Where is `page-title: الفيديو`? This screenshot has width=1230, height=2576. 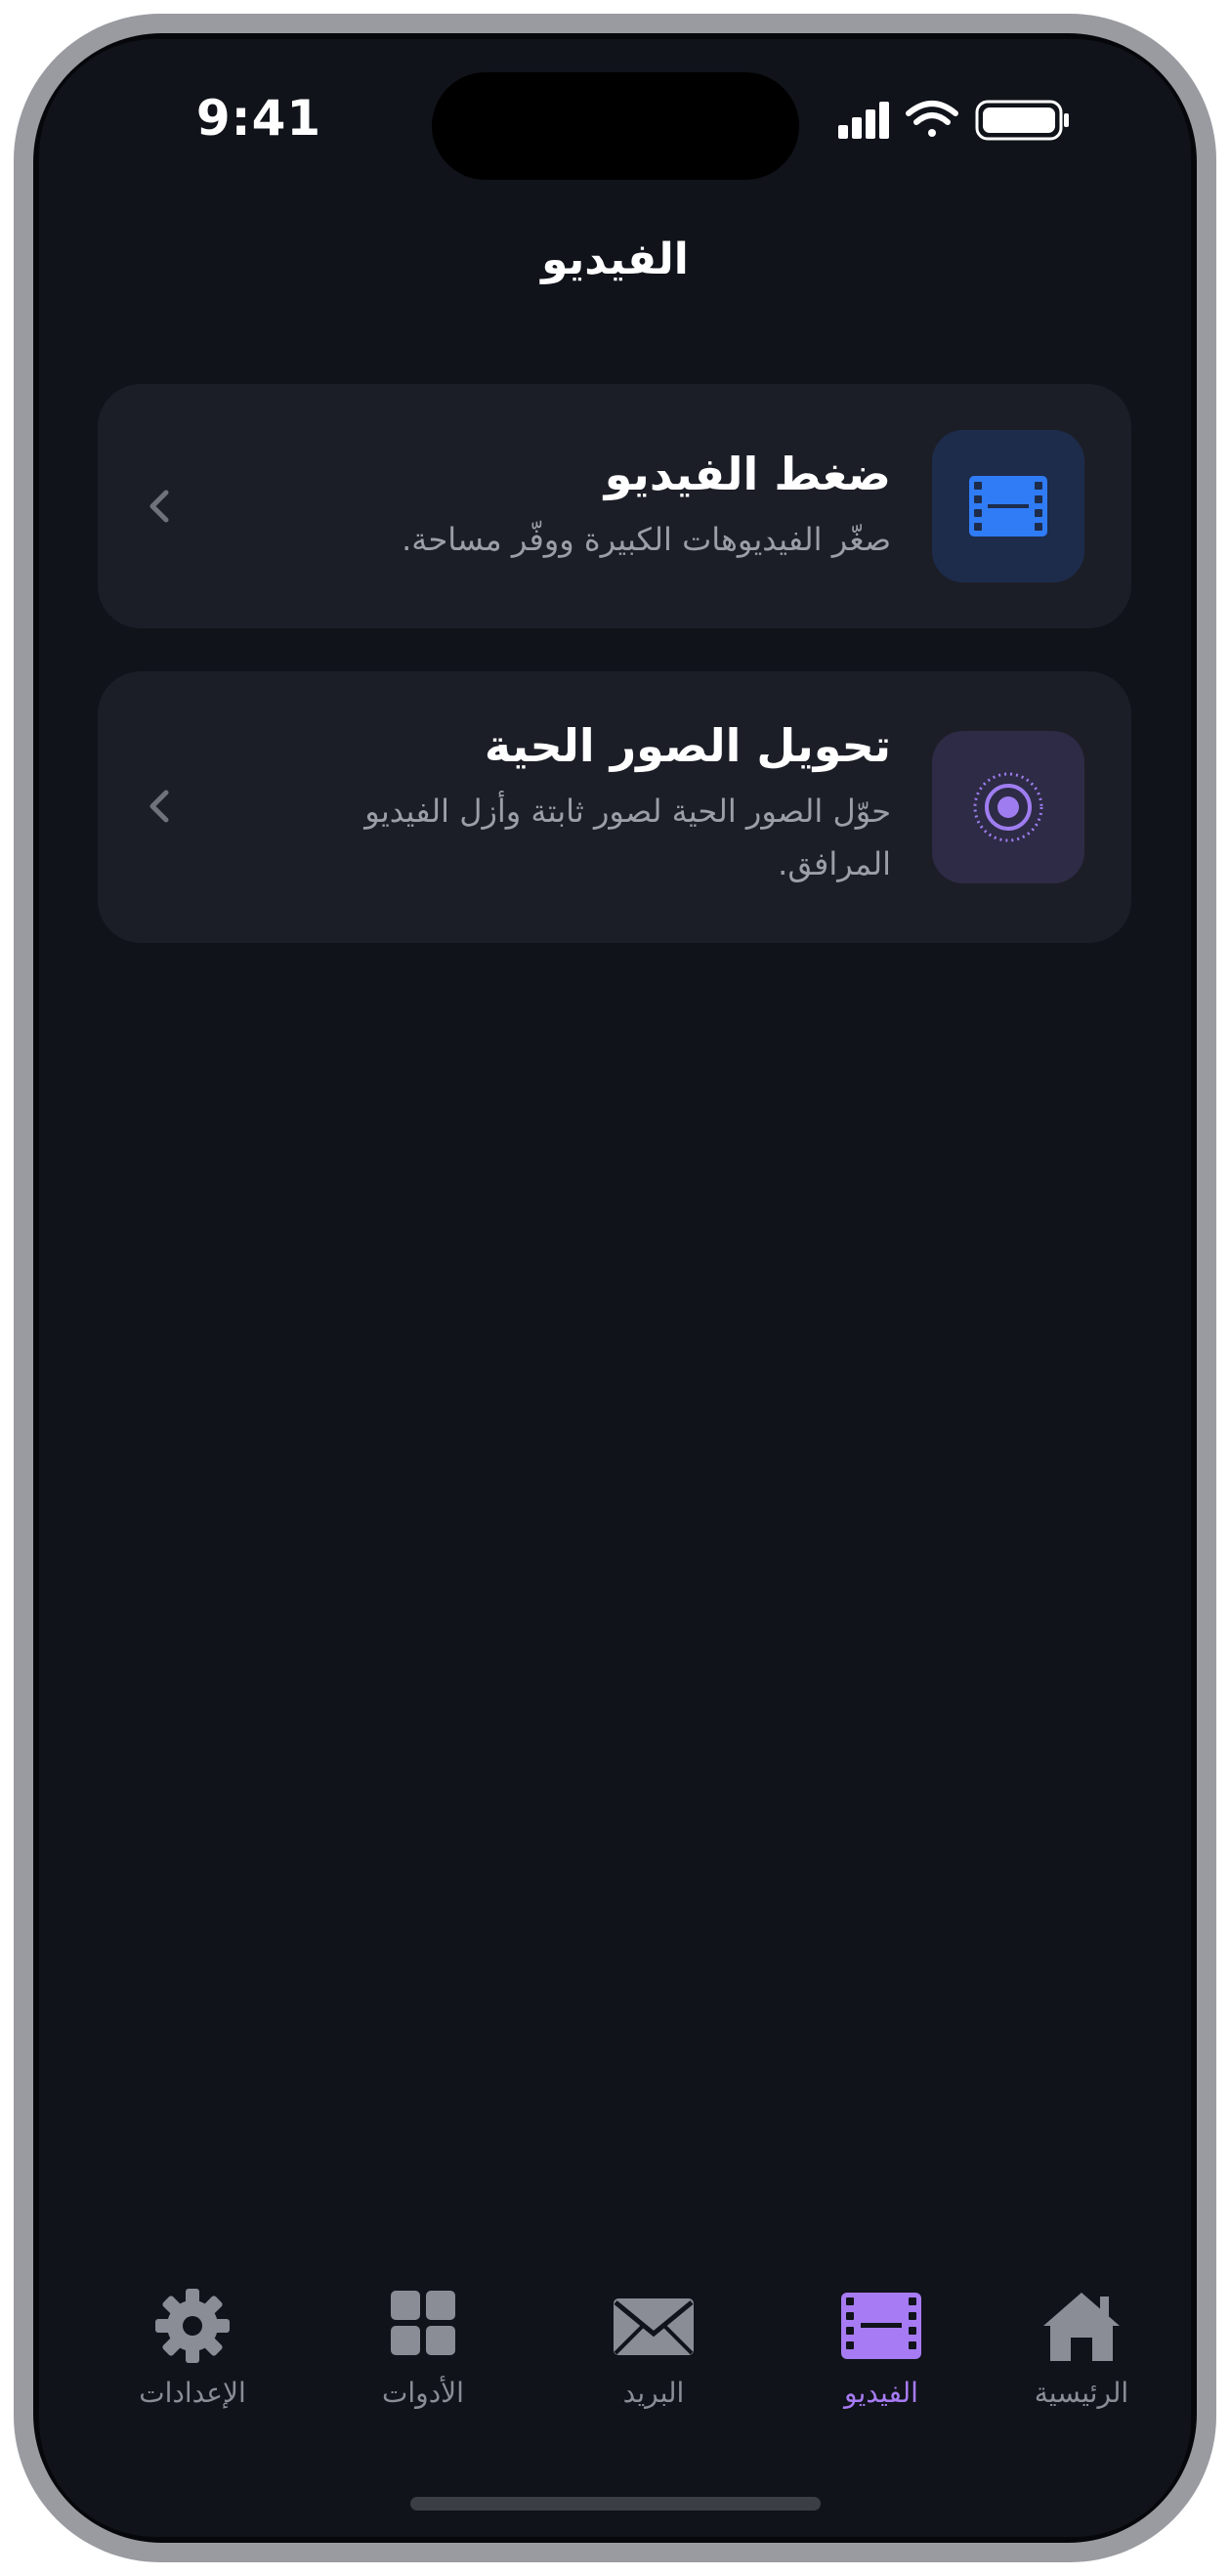
page-title: الفيديو is located at coordinates (615, 259).